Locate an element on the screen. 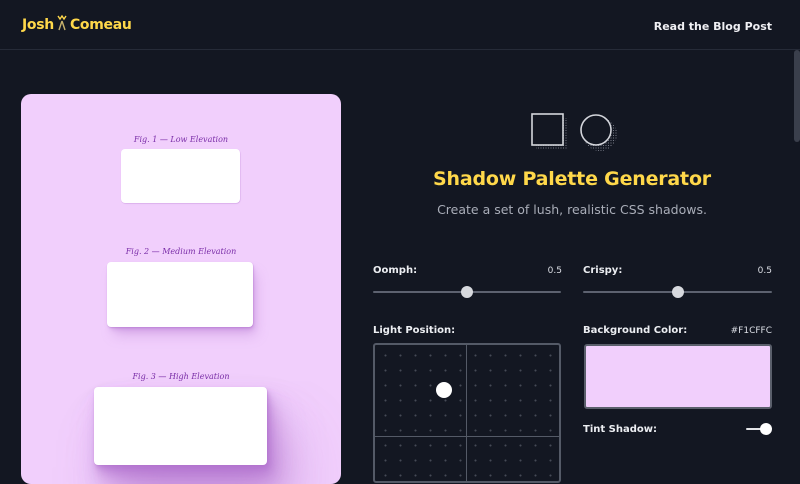  light-position-handle is located at coordinates (444, 390).